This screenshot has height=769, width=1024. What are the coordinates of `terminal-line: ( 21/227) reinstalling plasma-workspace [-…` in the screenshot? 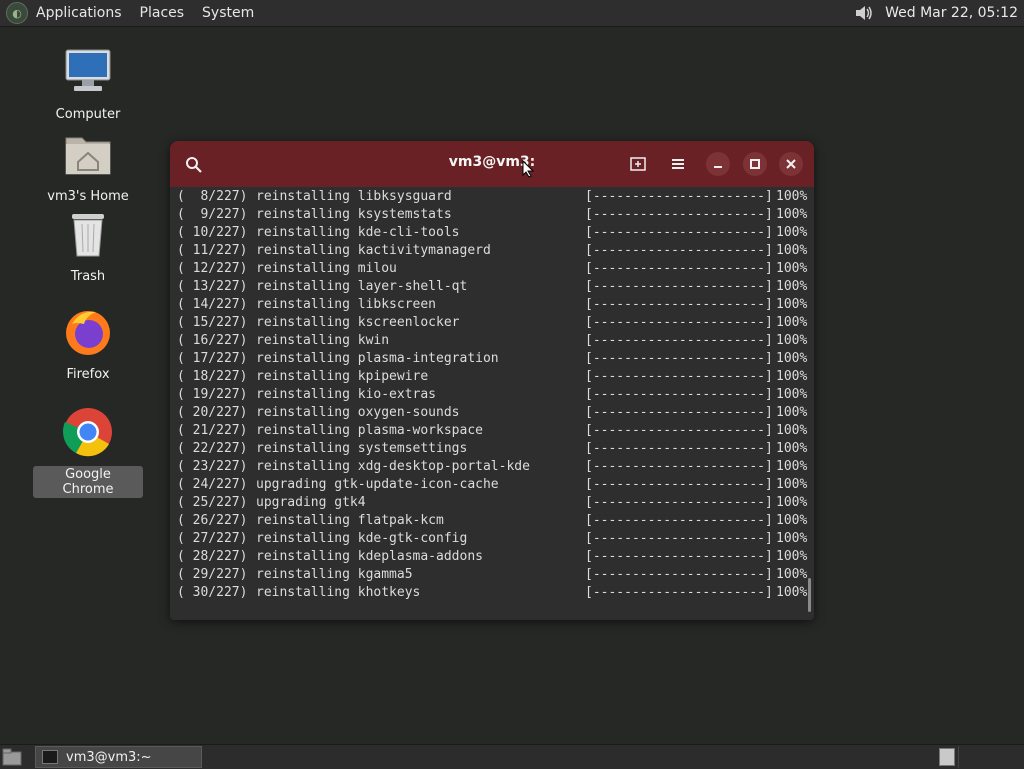 It's located at (492, 431).